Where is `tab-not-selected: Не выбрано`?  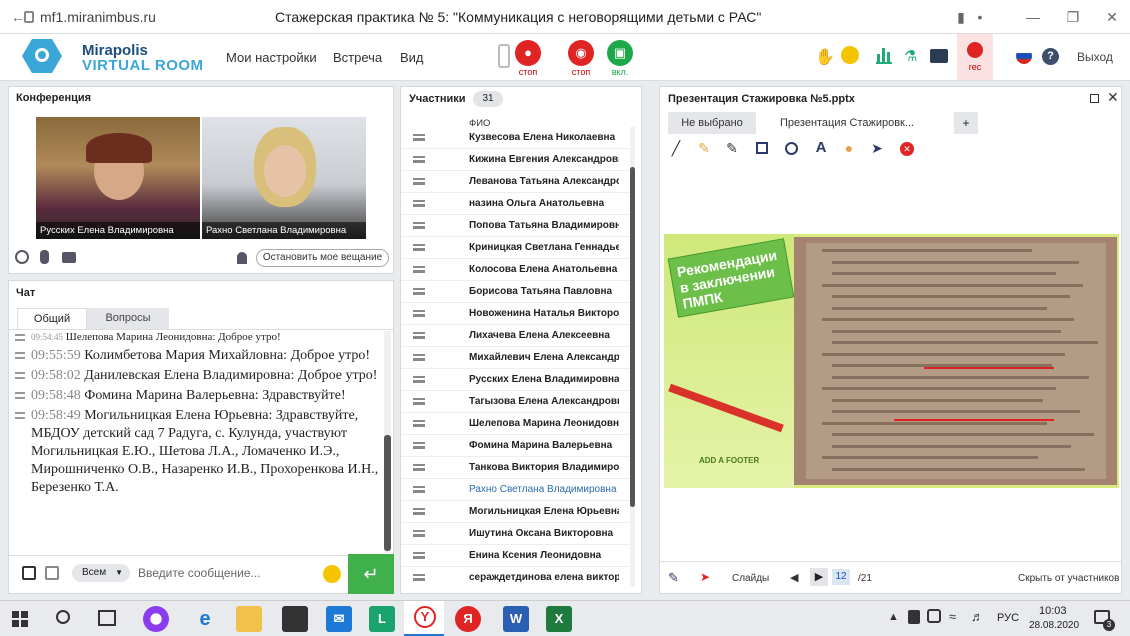
tab-not-selected: Не выбрано is located at coordinates (712, 123).